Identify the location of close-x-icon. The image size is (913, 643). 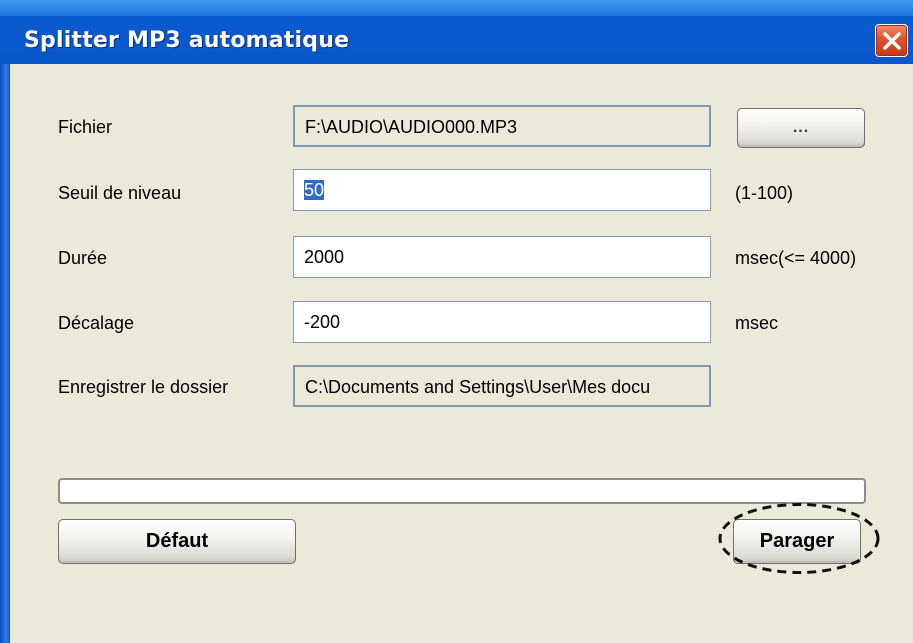
(891, 40).